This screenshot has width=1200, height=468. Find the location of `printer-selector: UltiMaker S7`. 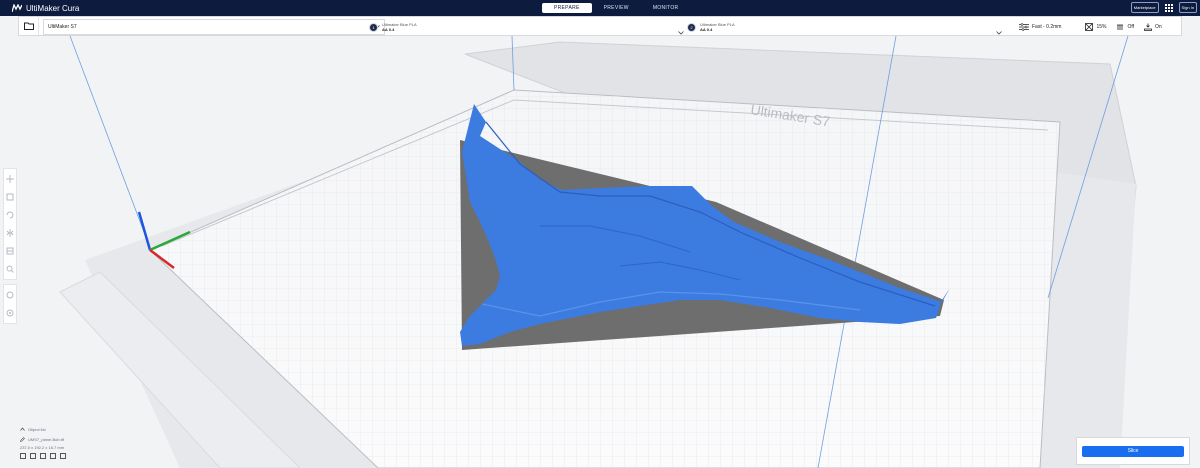

printer-selector: UltiMaker S7 is located at coordinates (214, 27).